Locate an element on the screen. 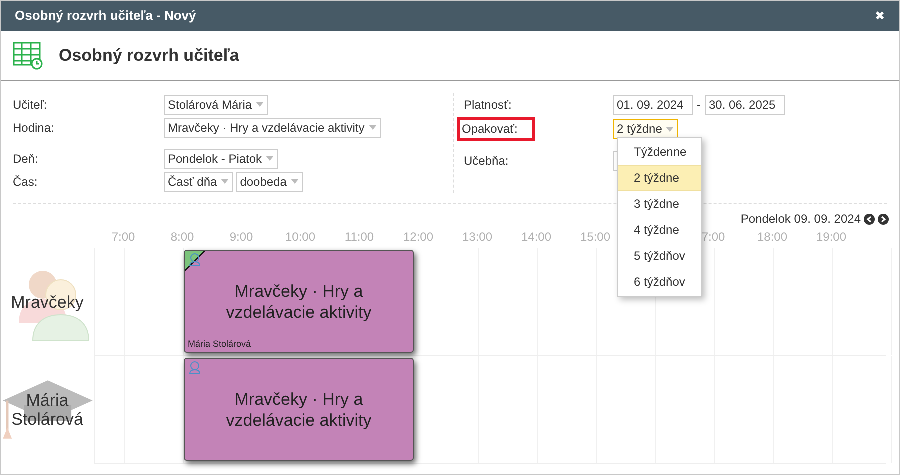 This screenshot has width=900, height=475. dropdown-option: 2 týždne is located at coordinates (659, 178).